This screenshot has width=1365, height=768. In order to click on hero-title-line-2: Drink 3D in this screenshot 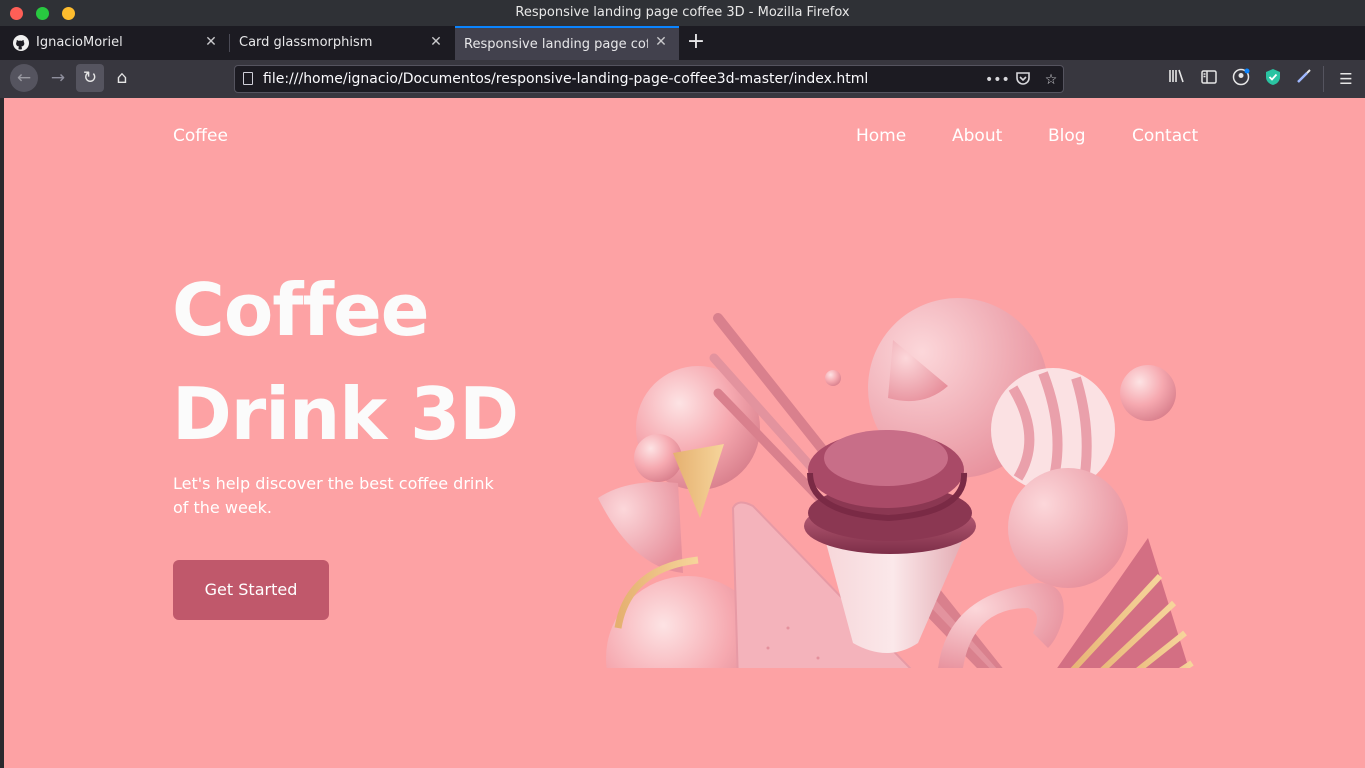, I will do `click(345, 414)`.